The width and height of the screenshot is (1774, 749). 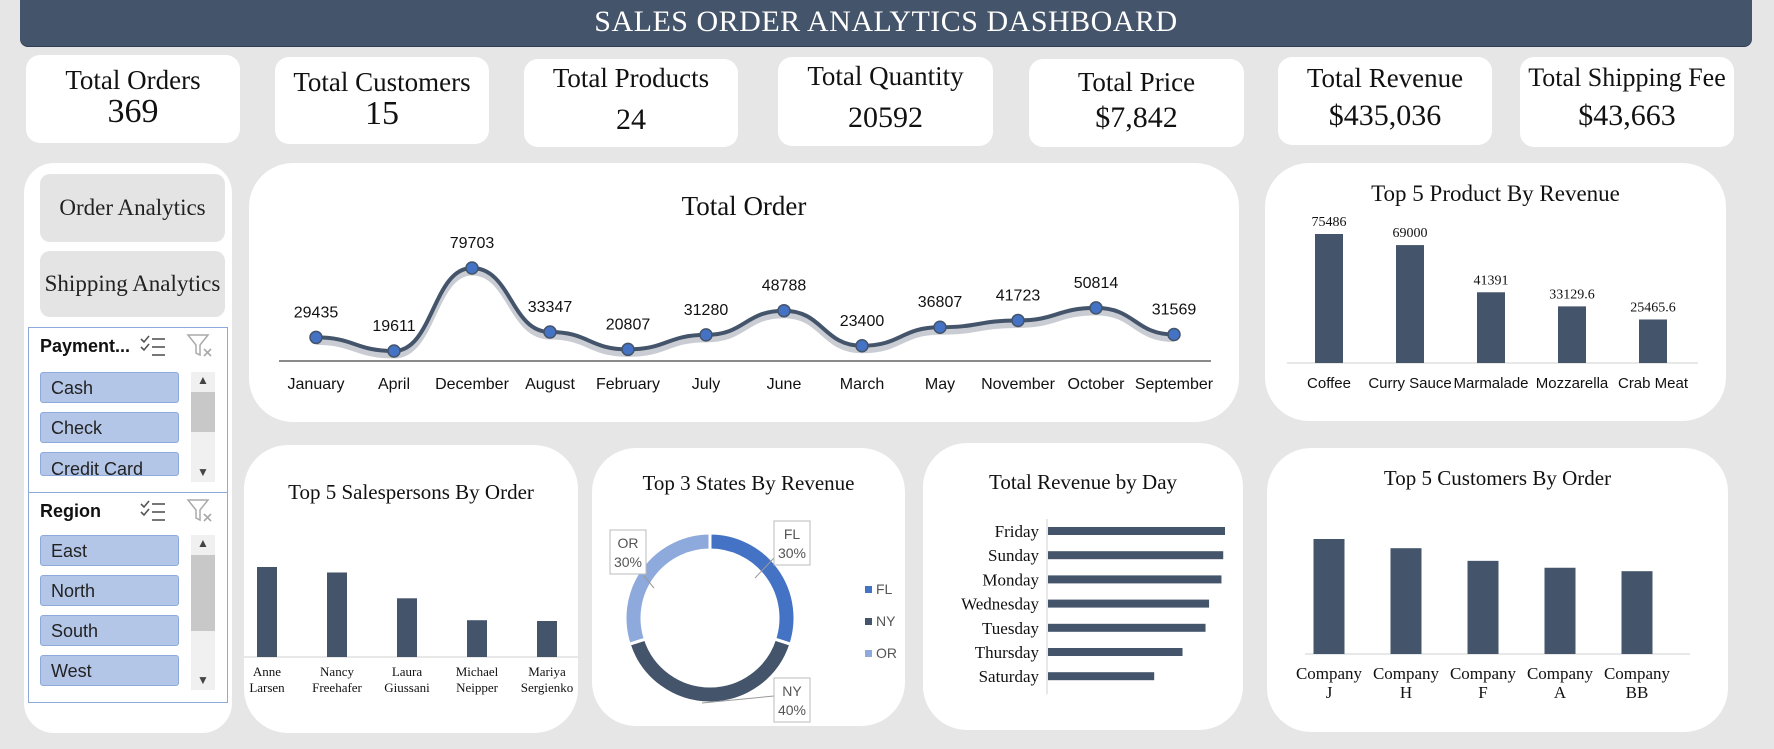 I want to click on x-tick-label: BB, so click(x=1637, y=692).